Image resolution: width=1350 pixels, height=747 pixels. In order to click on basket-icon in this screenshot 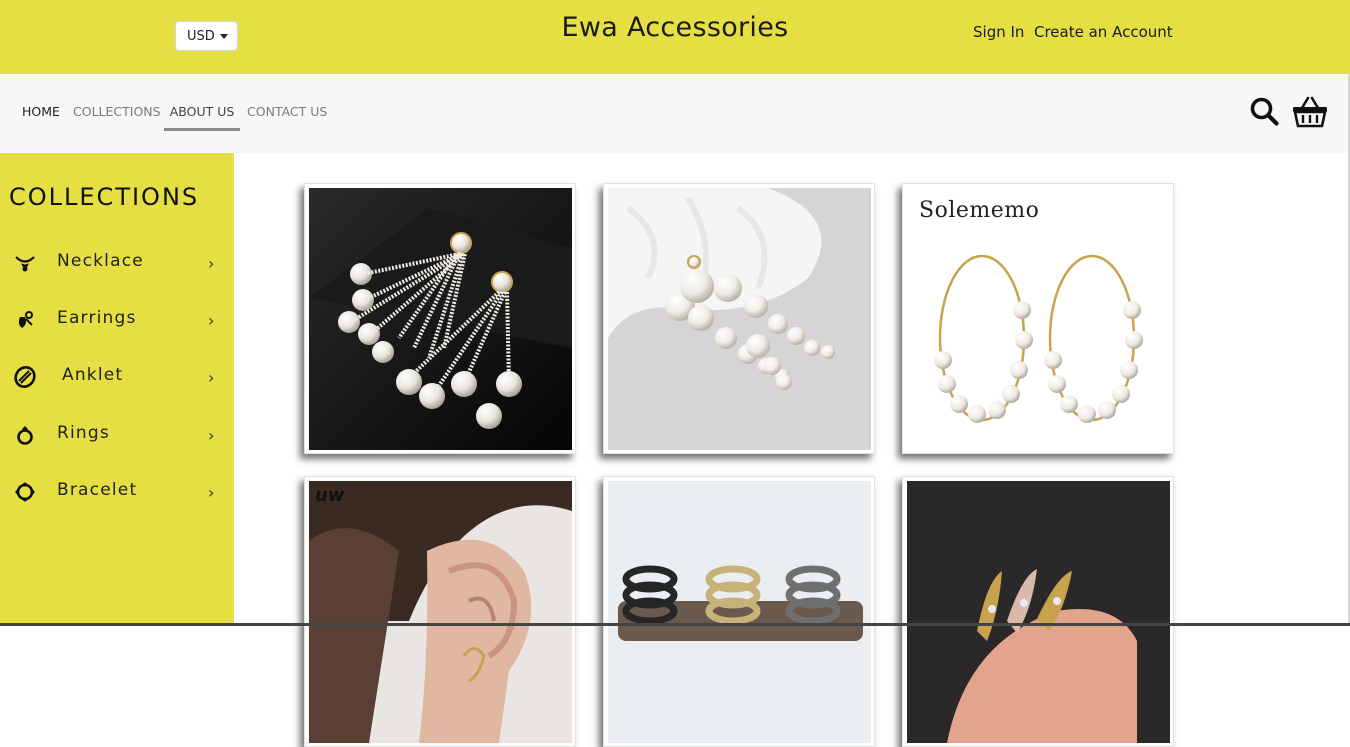, I will do `click(1310, 112)`.